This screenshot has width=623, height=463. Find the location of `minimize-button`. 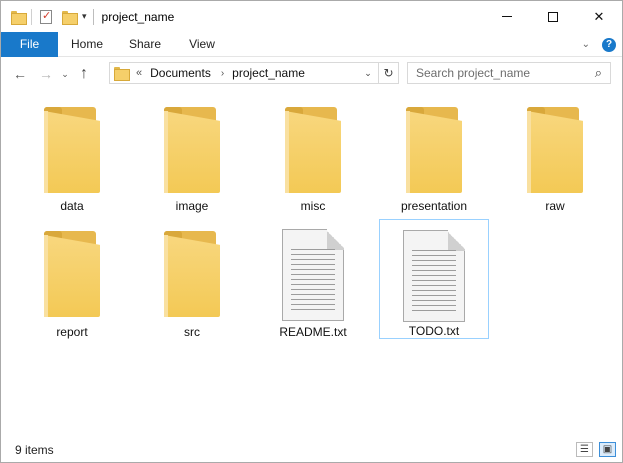

minimize-button is located at coordinates (507, 16).